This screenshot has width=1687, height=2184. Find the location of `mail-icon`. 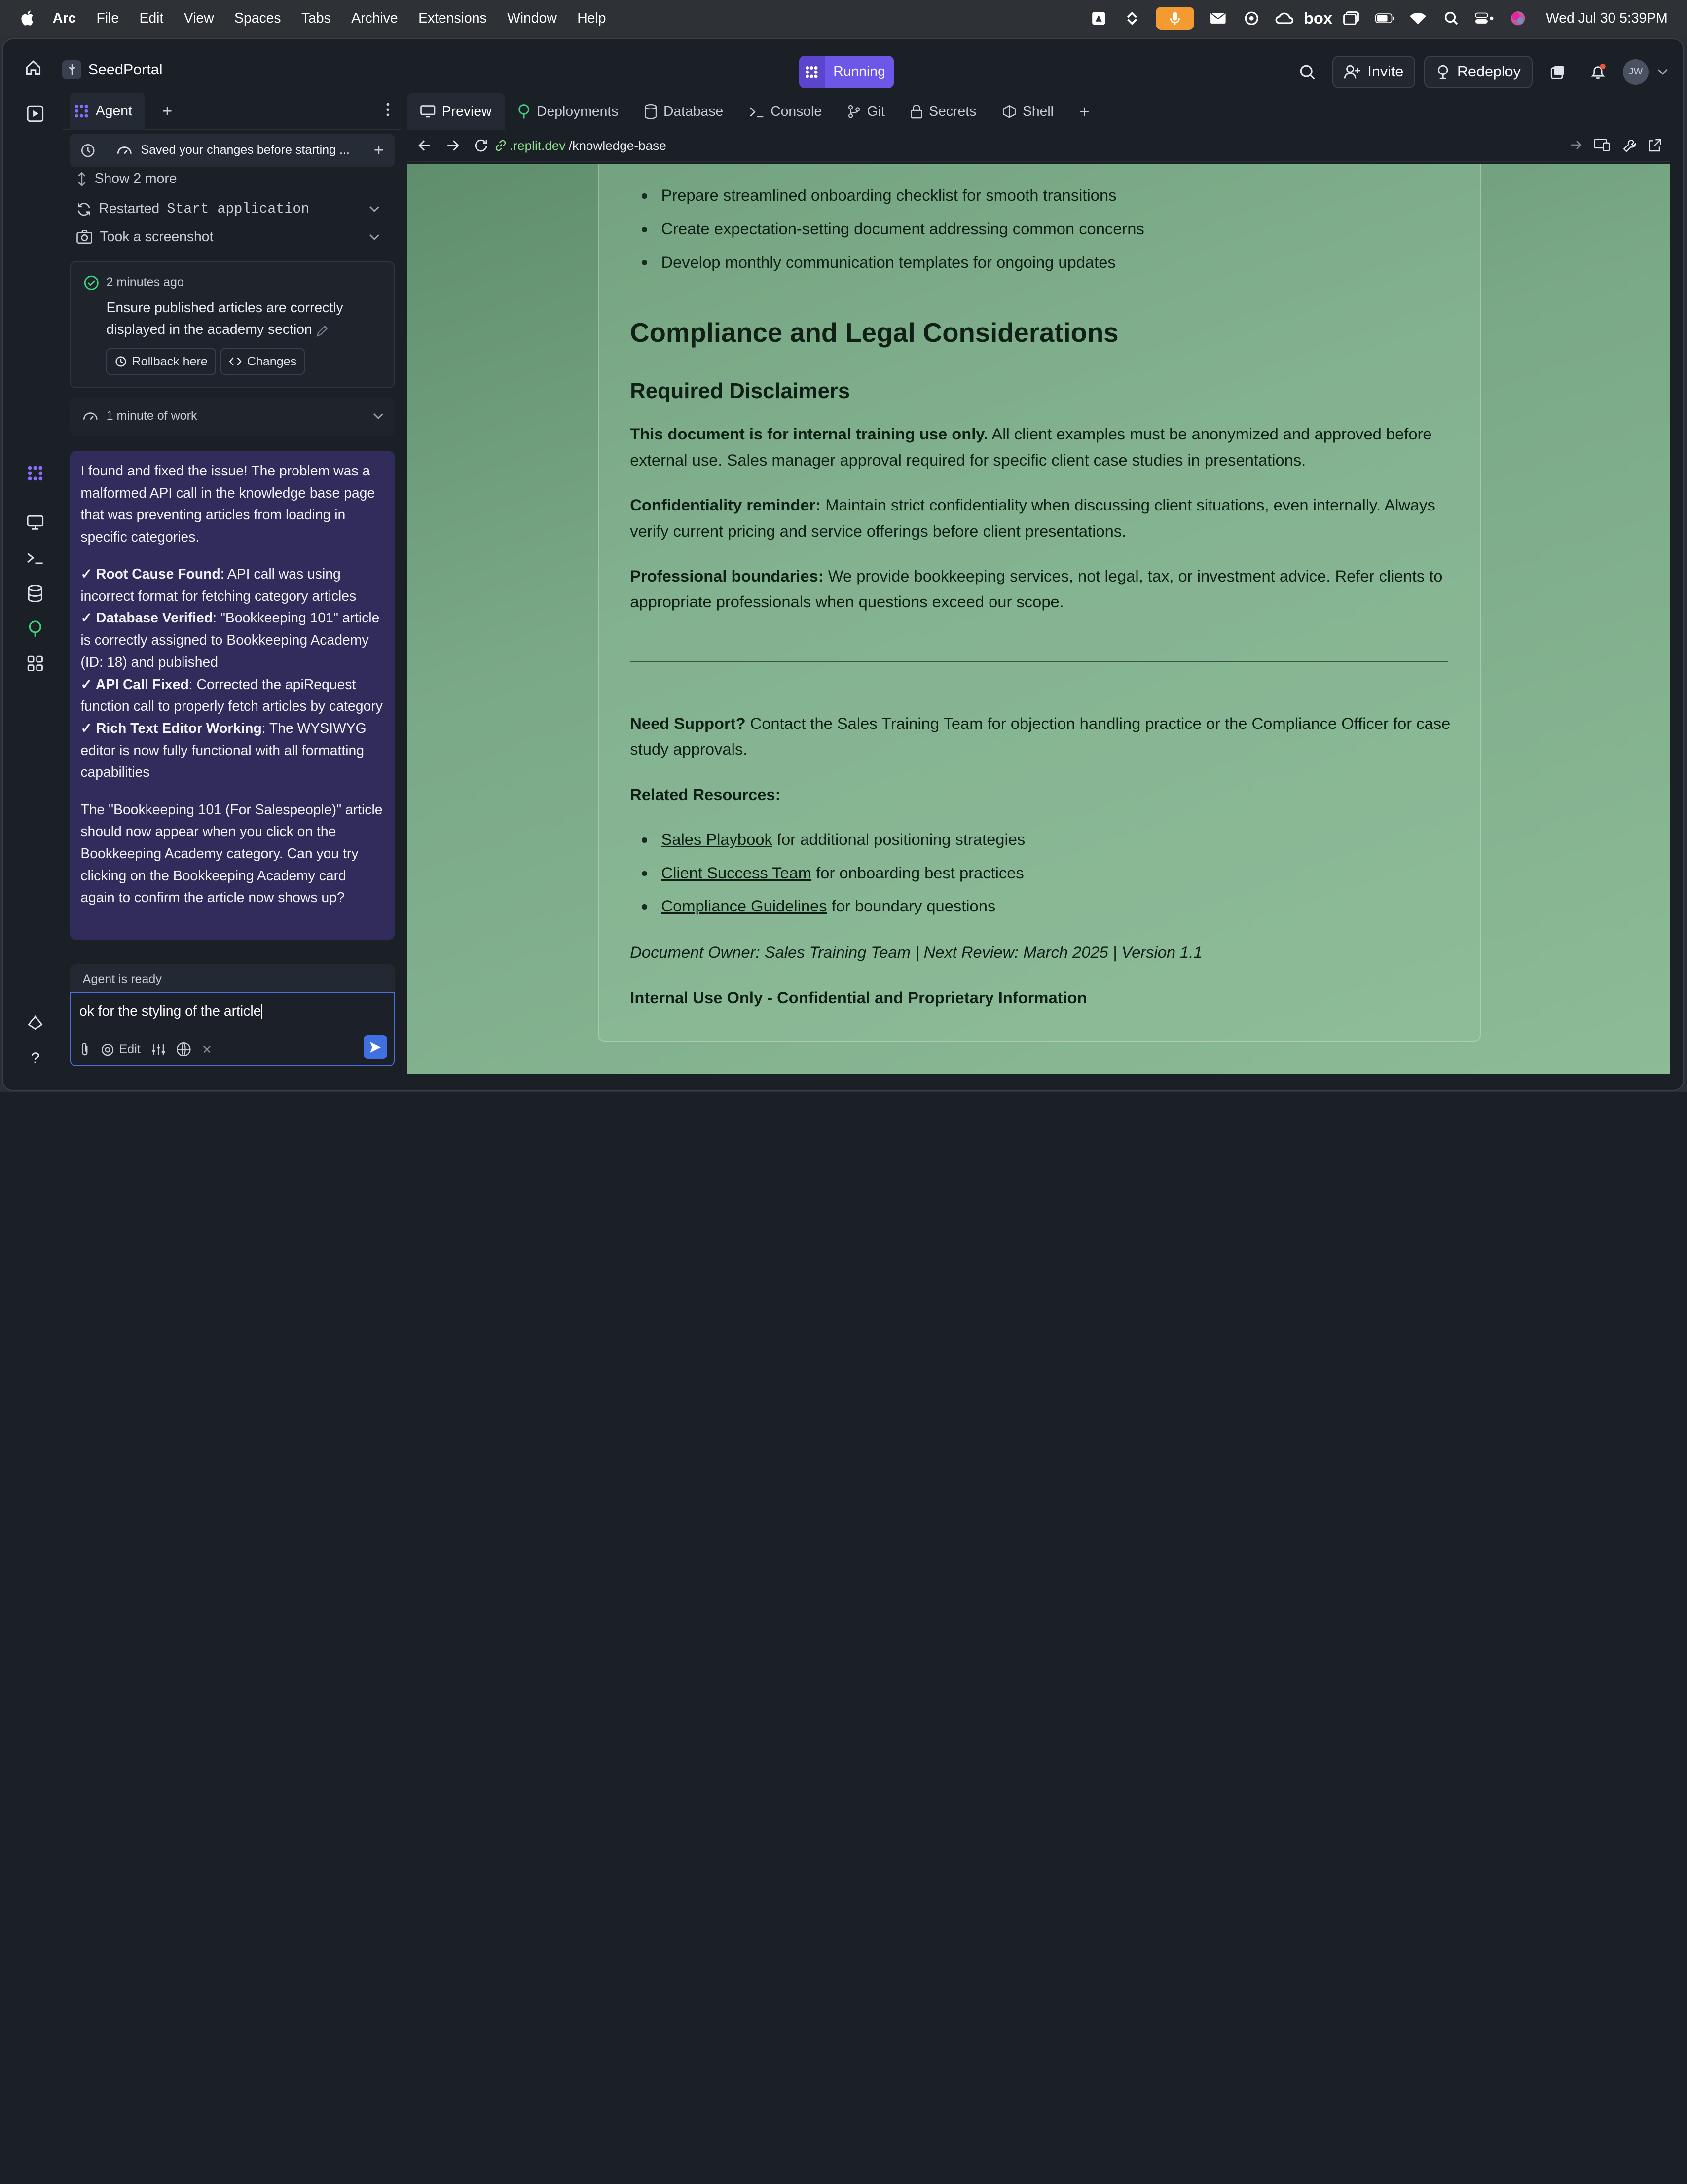

mail-icon is located at coordinates (1218, 18).